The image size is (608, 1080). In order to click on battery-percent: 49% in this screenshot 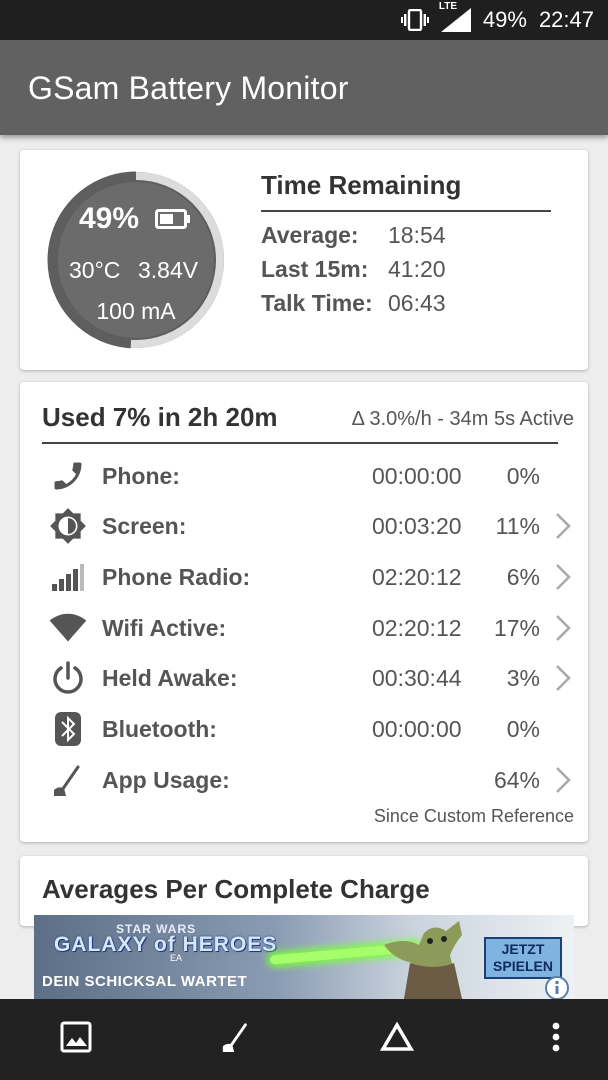, I will do `click(109, 218)`.